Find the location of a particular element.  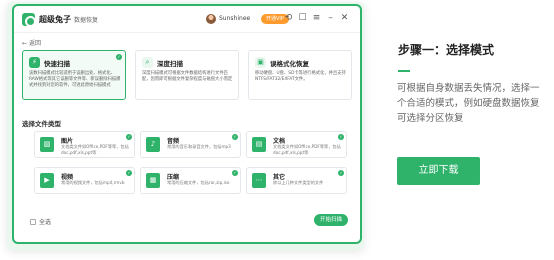

file-type-desc: 常用的视频文件，包括mp4,rmvb is located at coordinates (93, 182).